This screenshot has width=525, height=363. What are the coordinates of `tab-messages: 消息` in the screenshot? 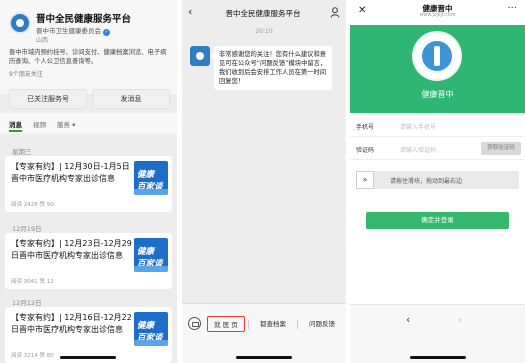 It's located at (15, 124).